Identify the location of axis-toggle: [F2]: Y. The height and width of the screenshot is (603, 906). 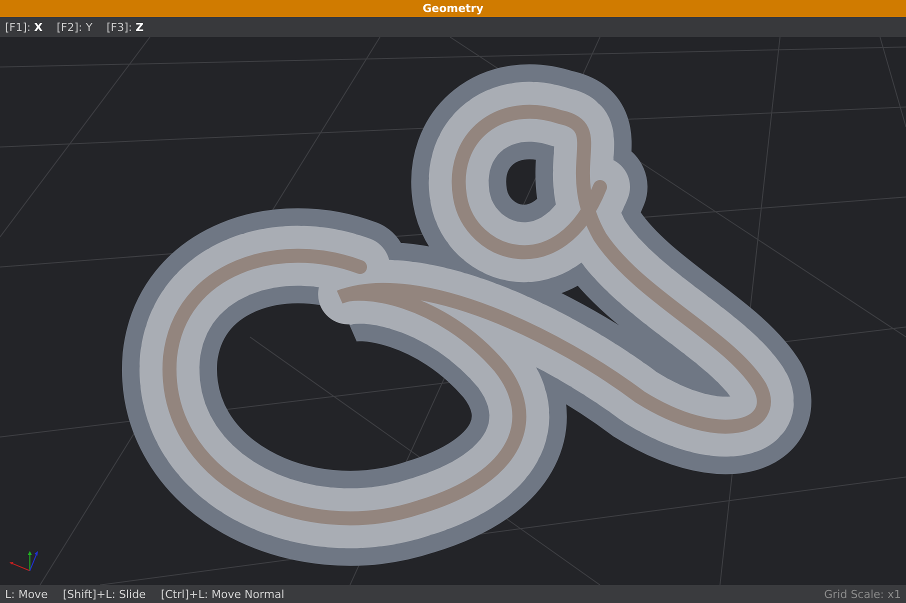
(74, 27).